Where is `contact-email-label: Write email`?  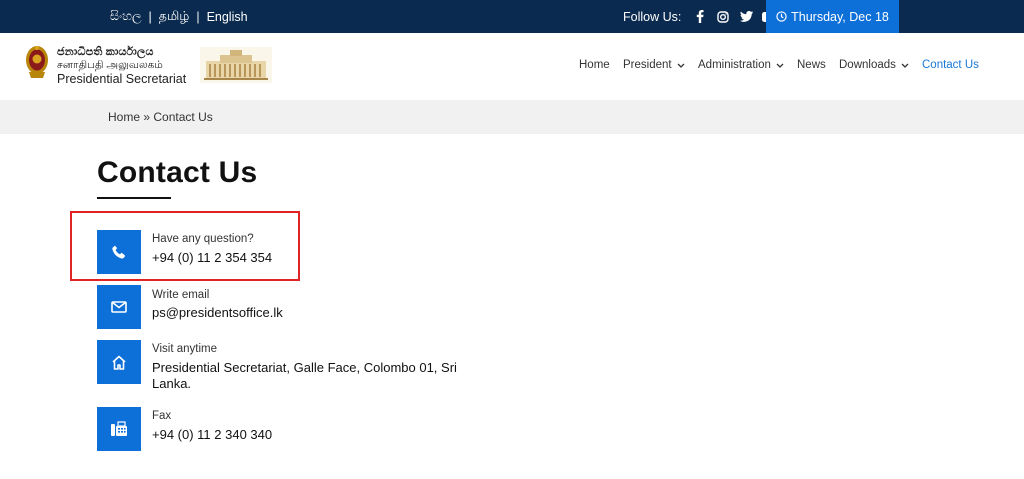
contact-email-label: Write email is located at coordinates (181, 295).